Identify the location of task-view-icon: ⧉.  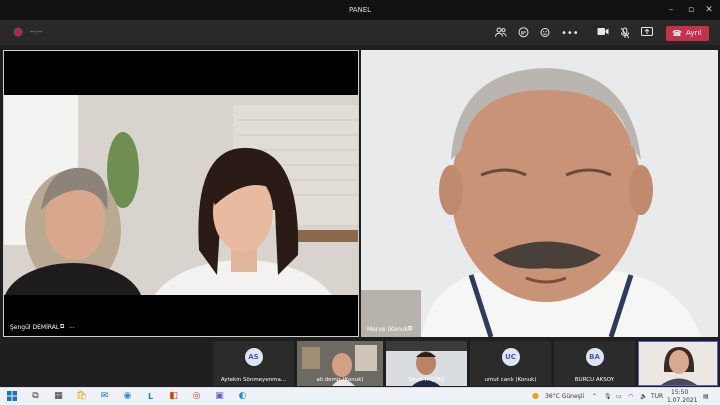
(35, 396).